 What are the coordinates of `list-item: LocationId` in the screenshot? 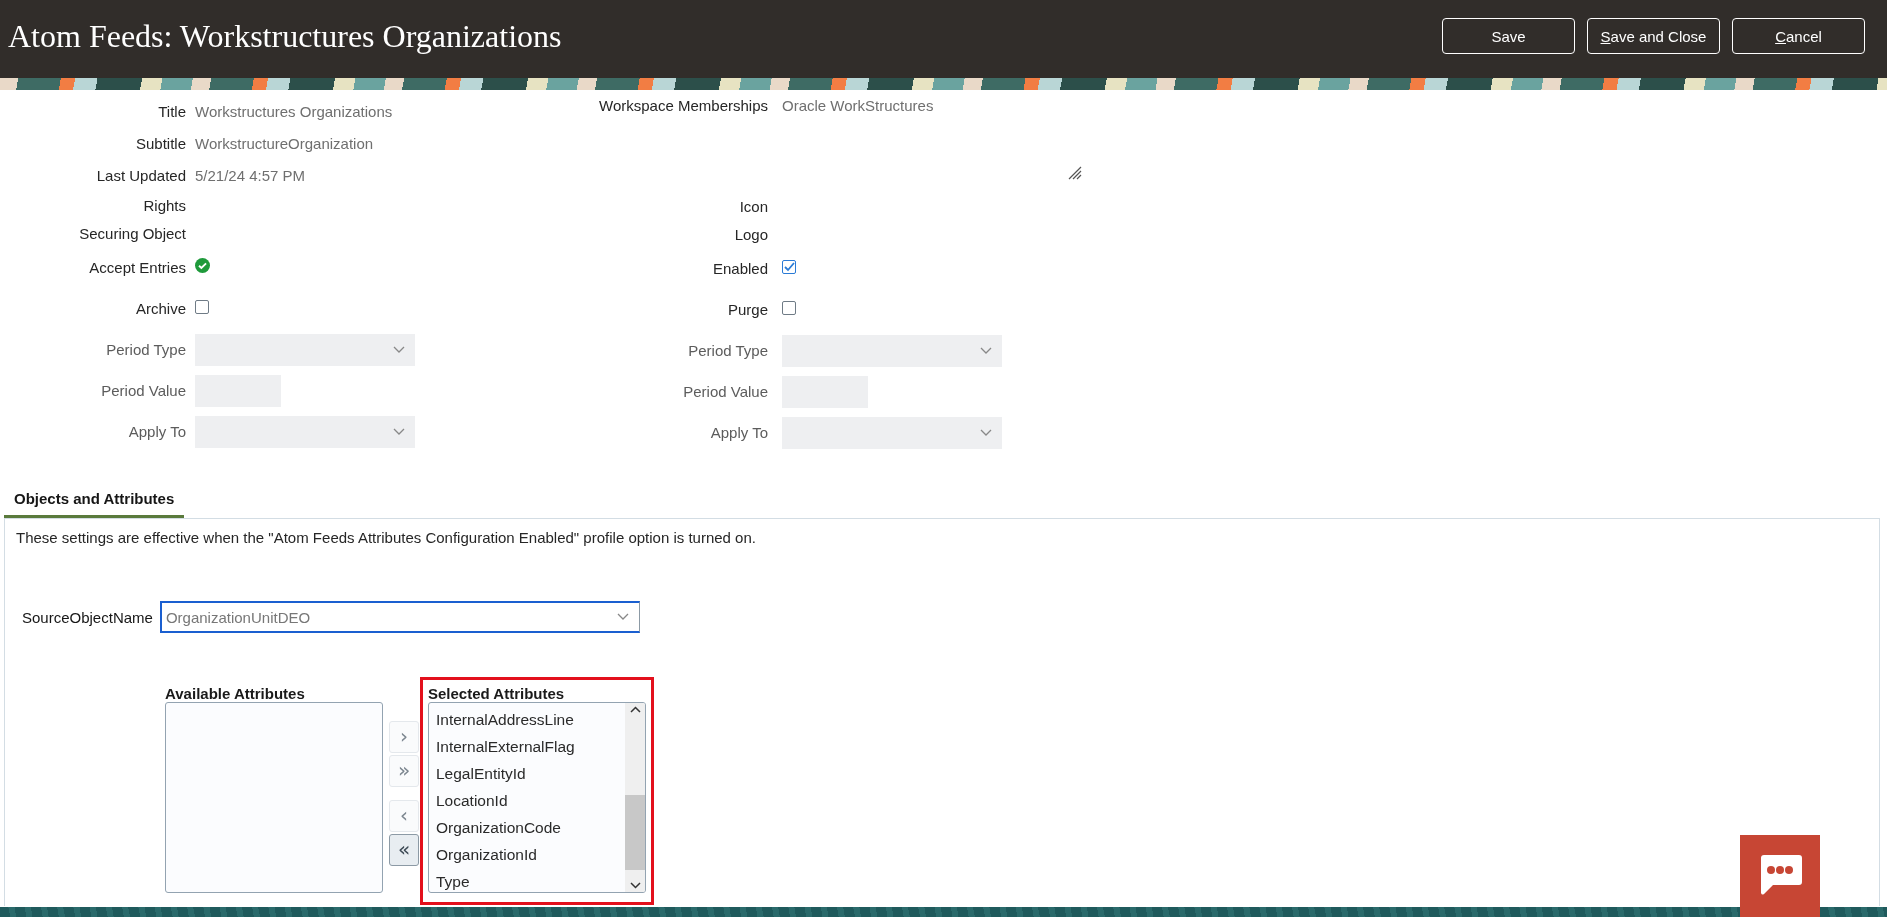 It's located at (527, 800).